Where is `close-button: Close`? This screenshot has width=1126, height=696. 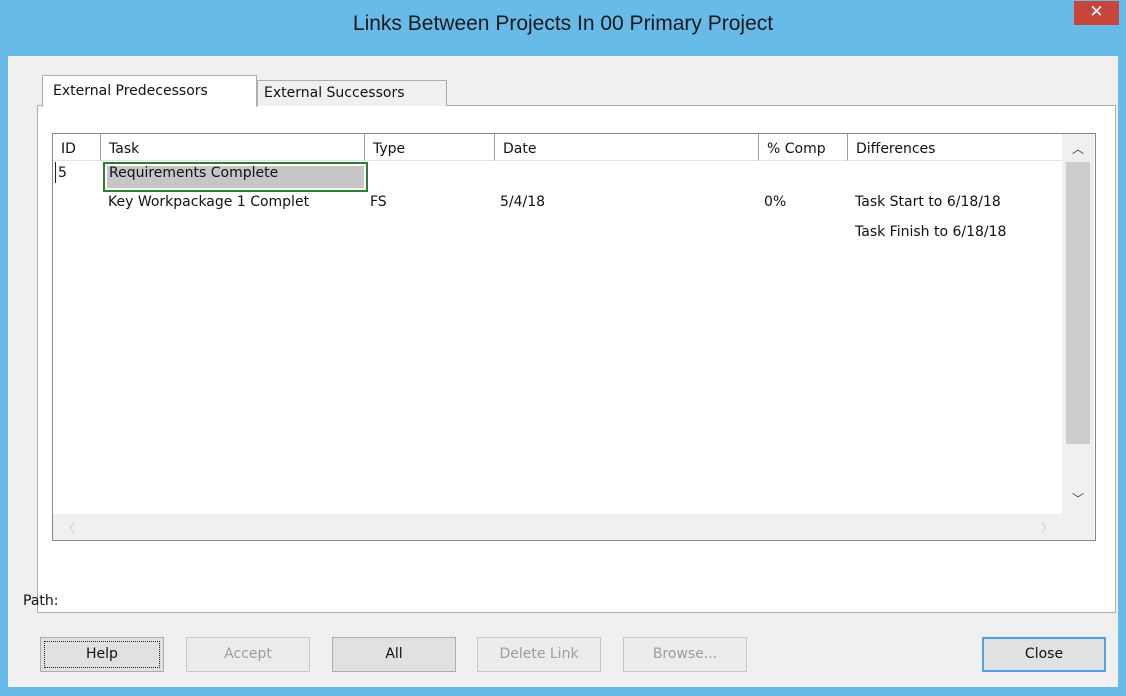 close-button: Close is located at coordinates (1044, 654).